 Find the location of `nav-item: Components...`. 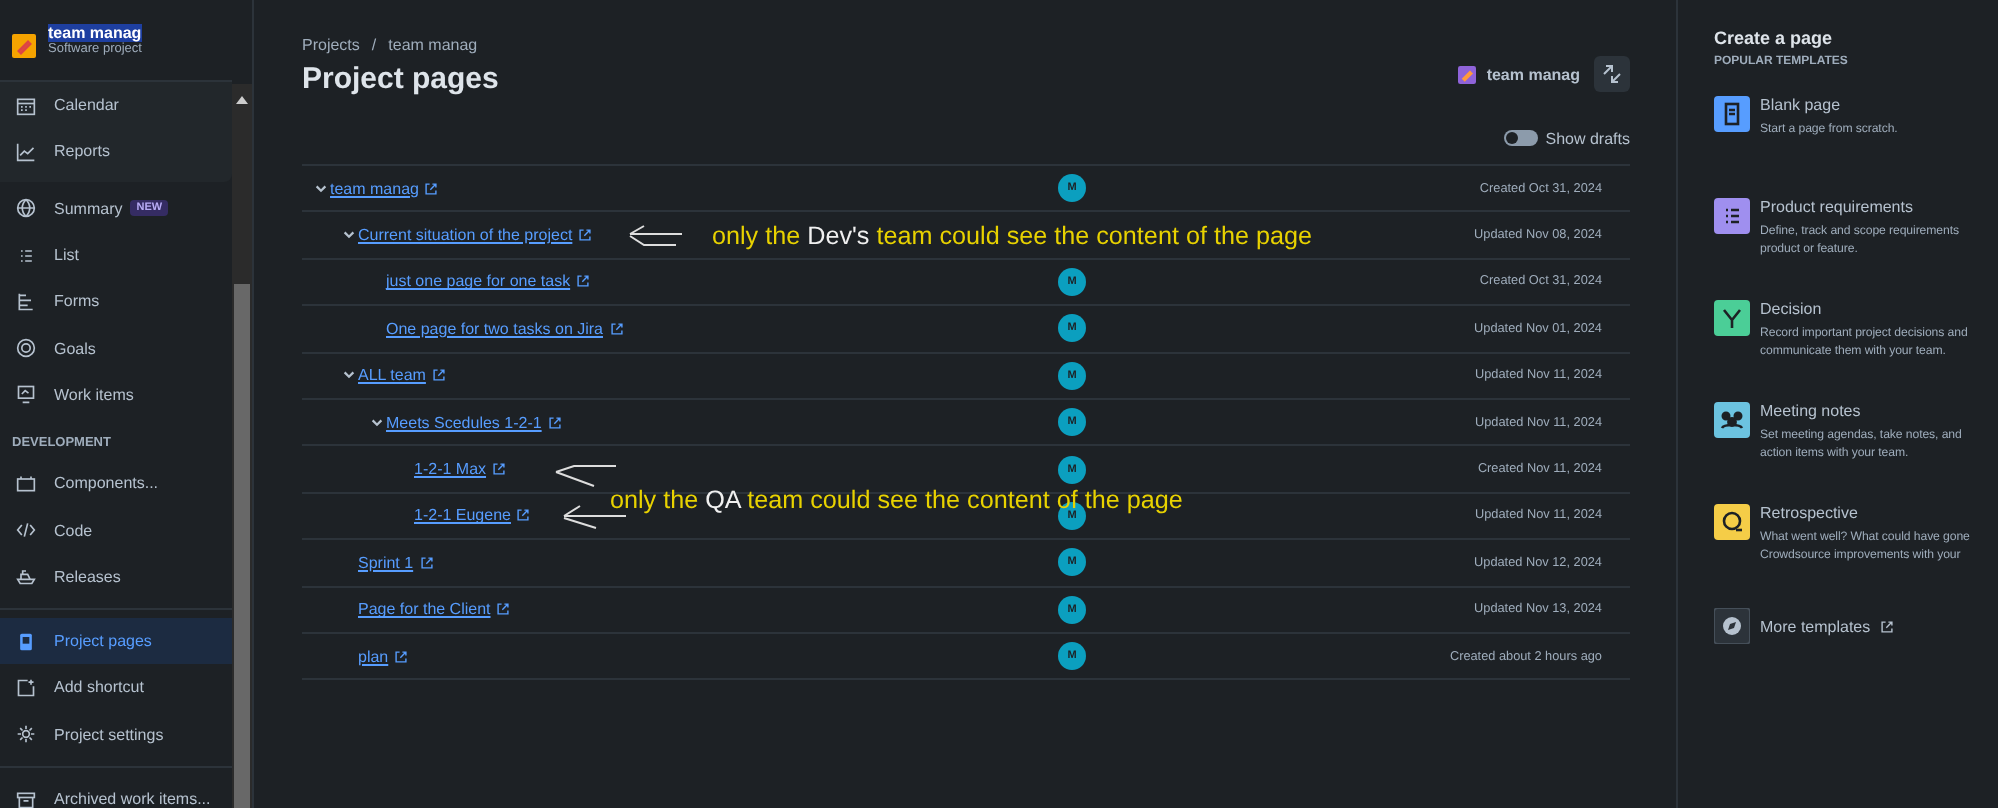

nav-item: Components... is located at coordinates (116, 483).